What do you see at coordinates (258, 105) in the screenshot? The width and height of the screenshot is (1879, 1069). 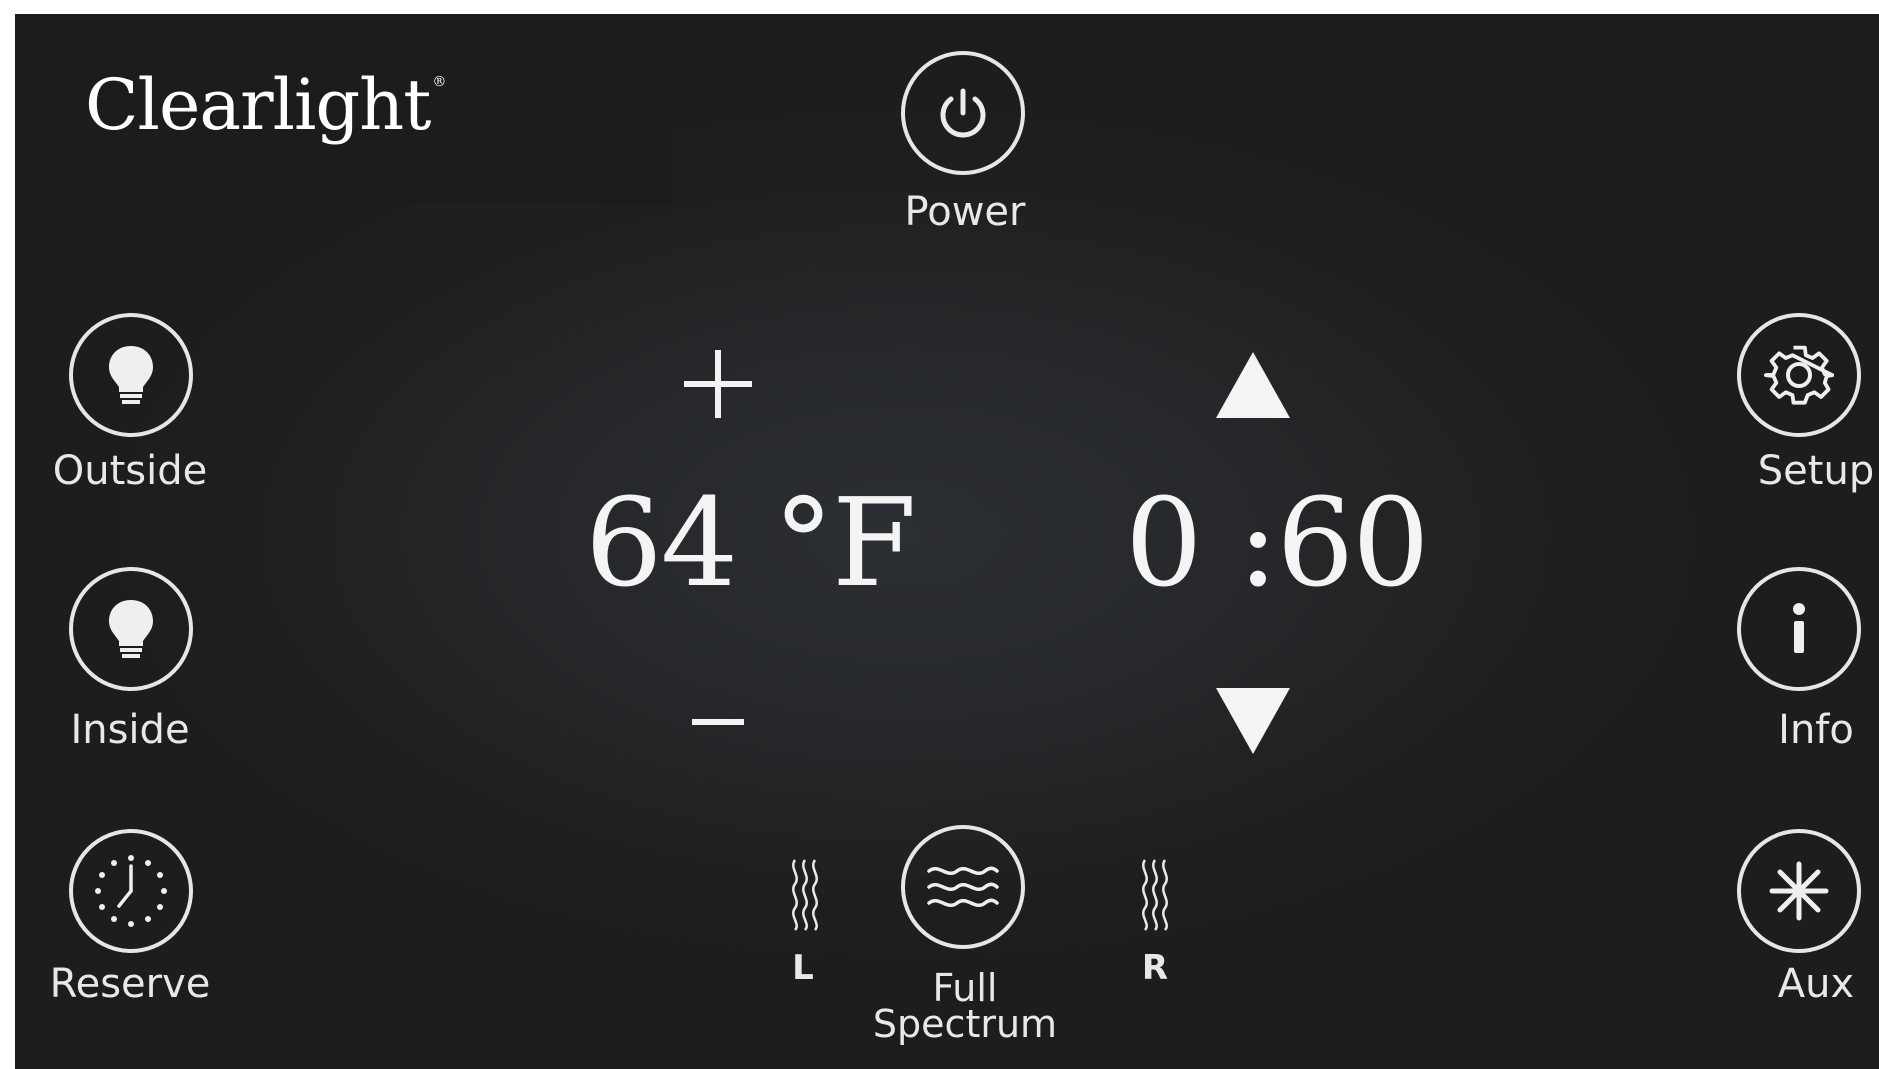 I see `brand-name: Clearlight` at bounding box center [258, 105].